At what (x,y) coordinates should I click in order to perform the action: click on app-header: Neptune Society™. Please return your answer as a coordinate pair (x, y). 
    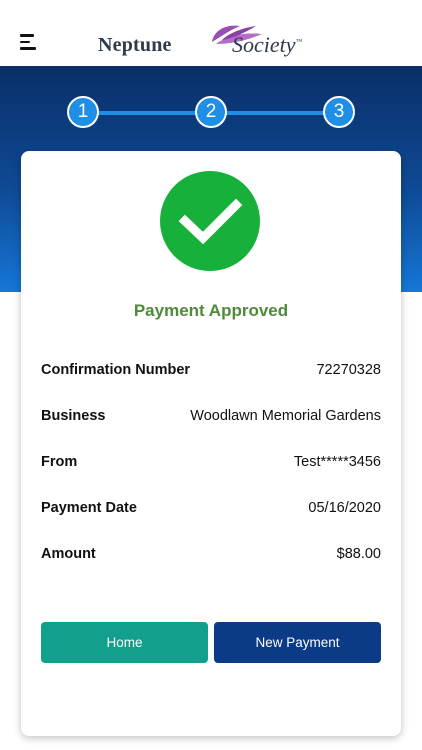
    Looking at the image, I should click on (211, 33).